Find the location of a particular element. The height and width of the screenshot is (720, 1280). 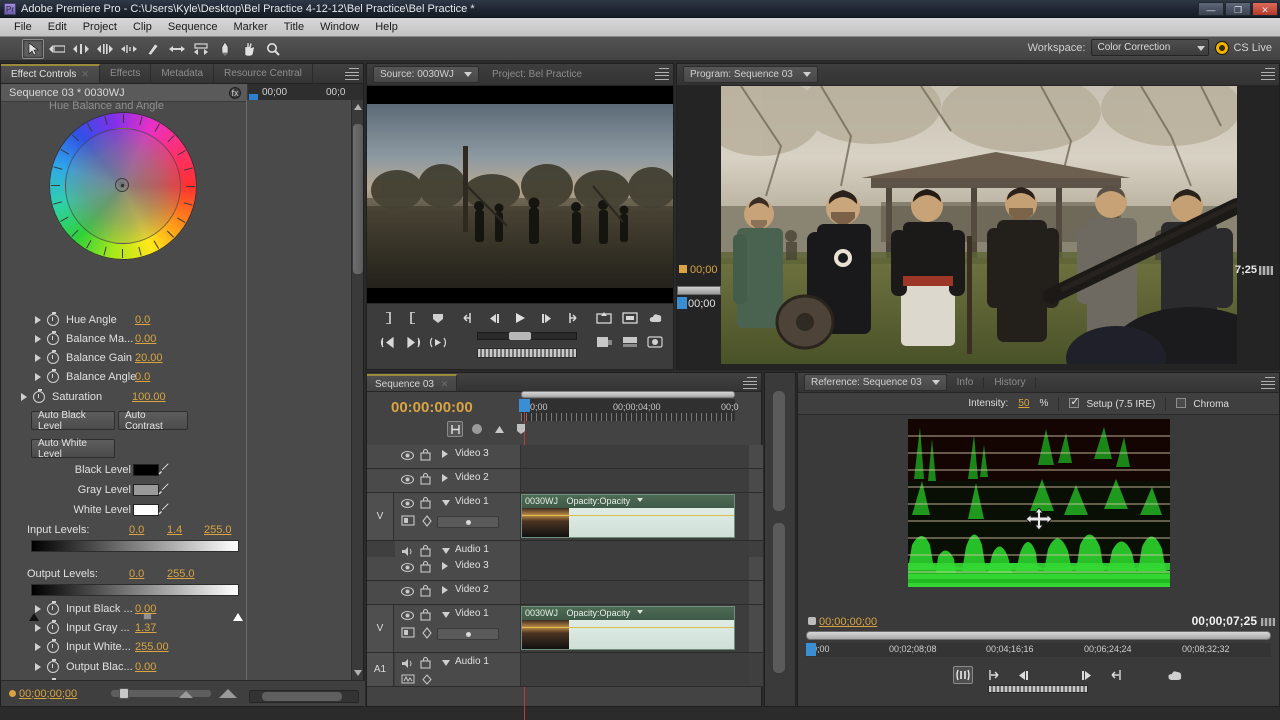

tab-sequence-03: Sequence 03 ✕ is located at coordinates (412, 382).